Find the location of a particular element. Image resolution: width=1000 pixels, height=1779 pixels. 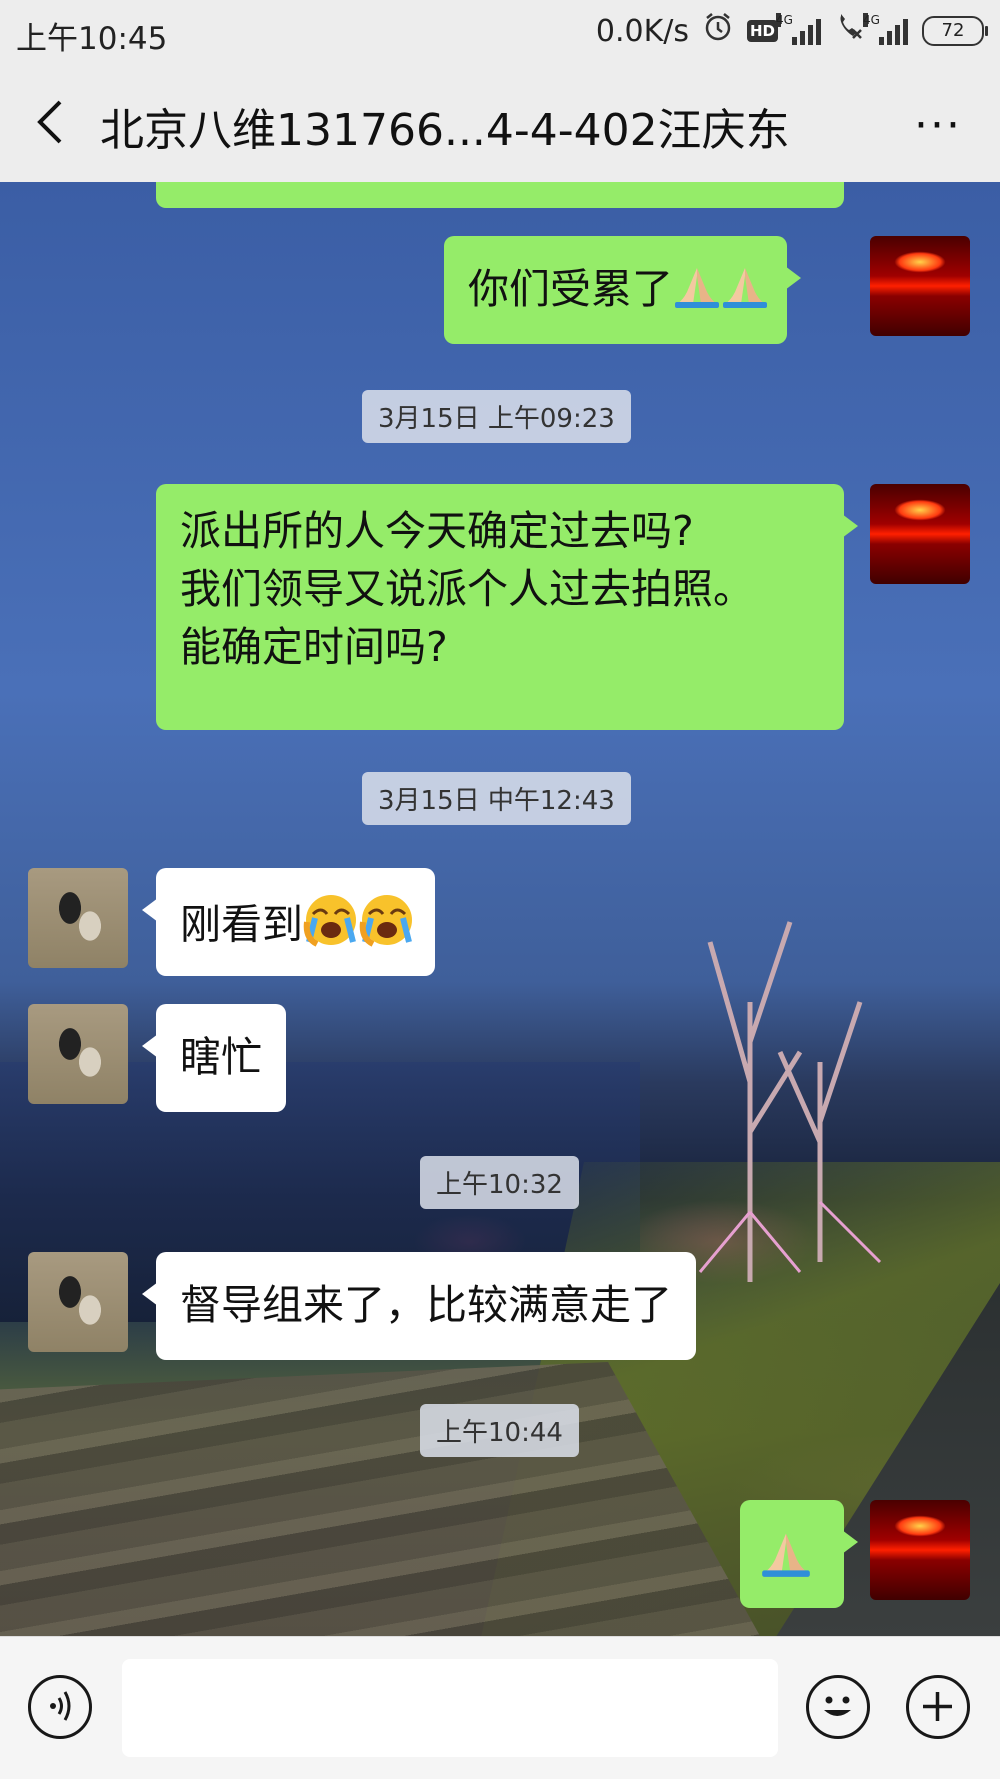

message-bubble is located at coordinates (799, 1554).